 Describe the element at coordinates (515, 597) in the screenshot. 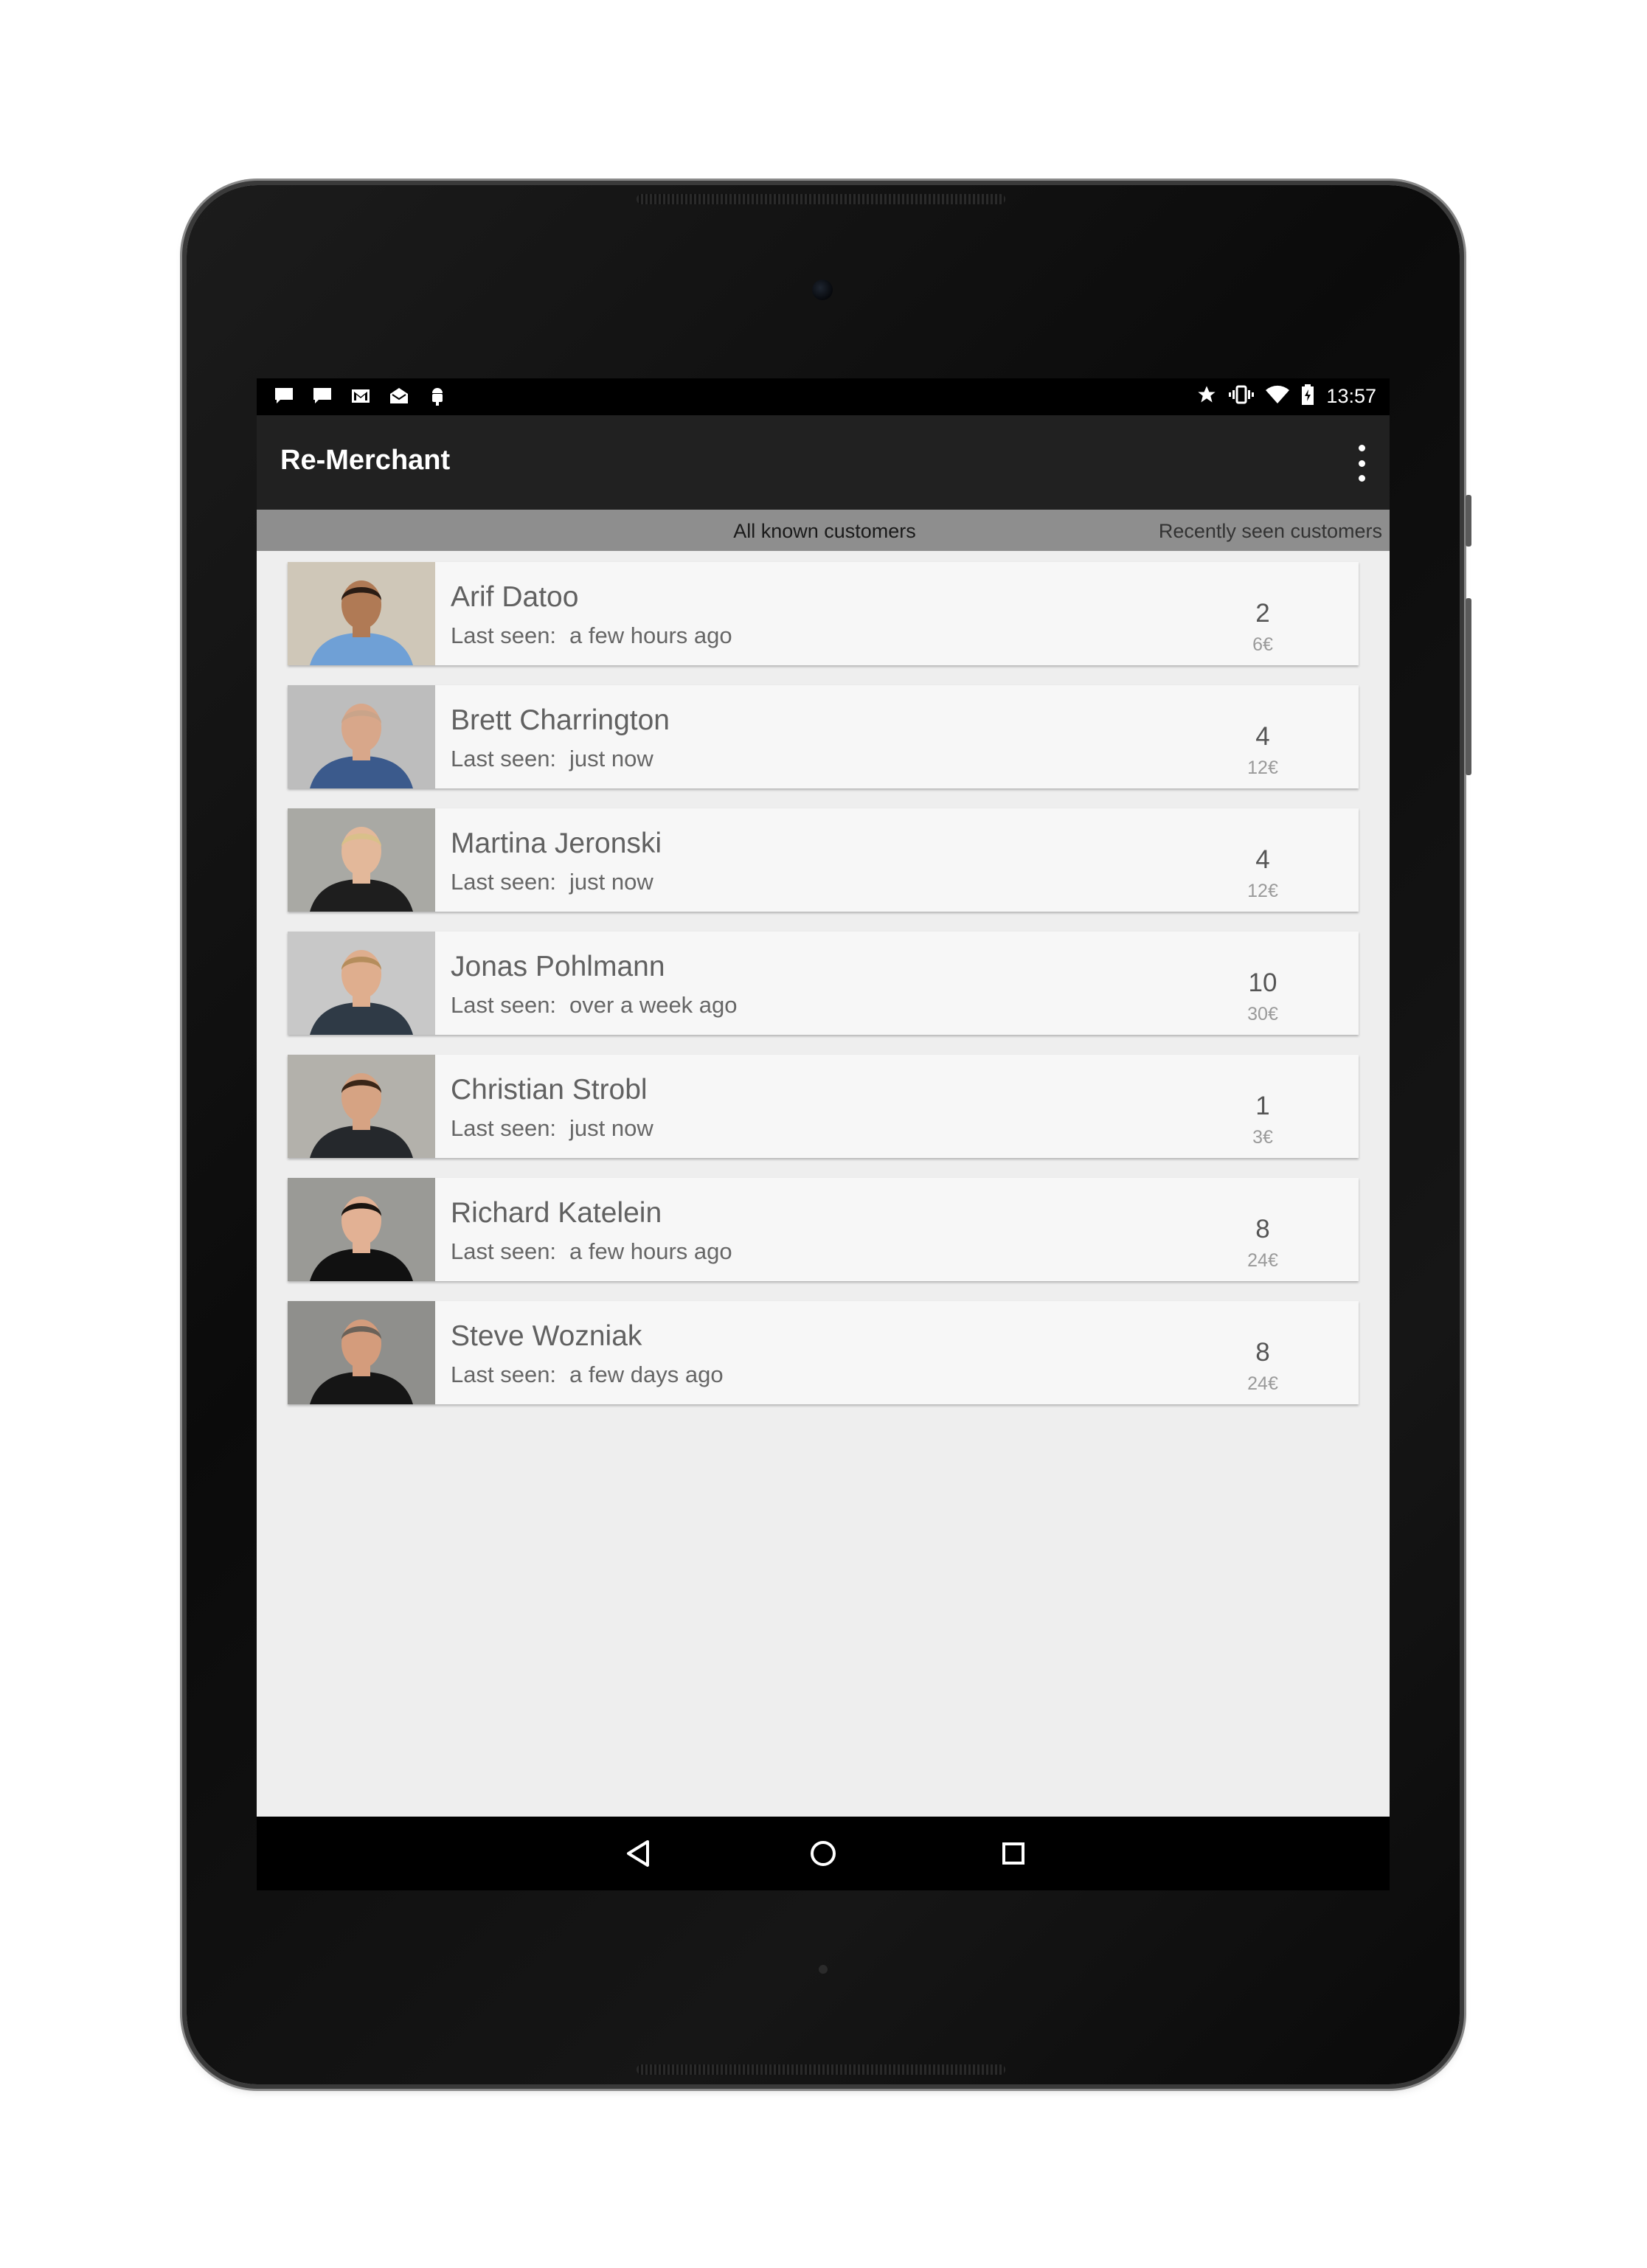

I see `customer-name: Arif Datoo` at that location.